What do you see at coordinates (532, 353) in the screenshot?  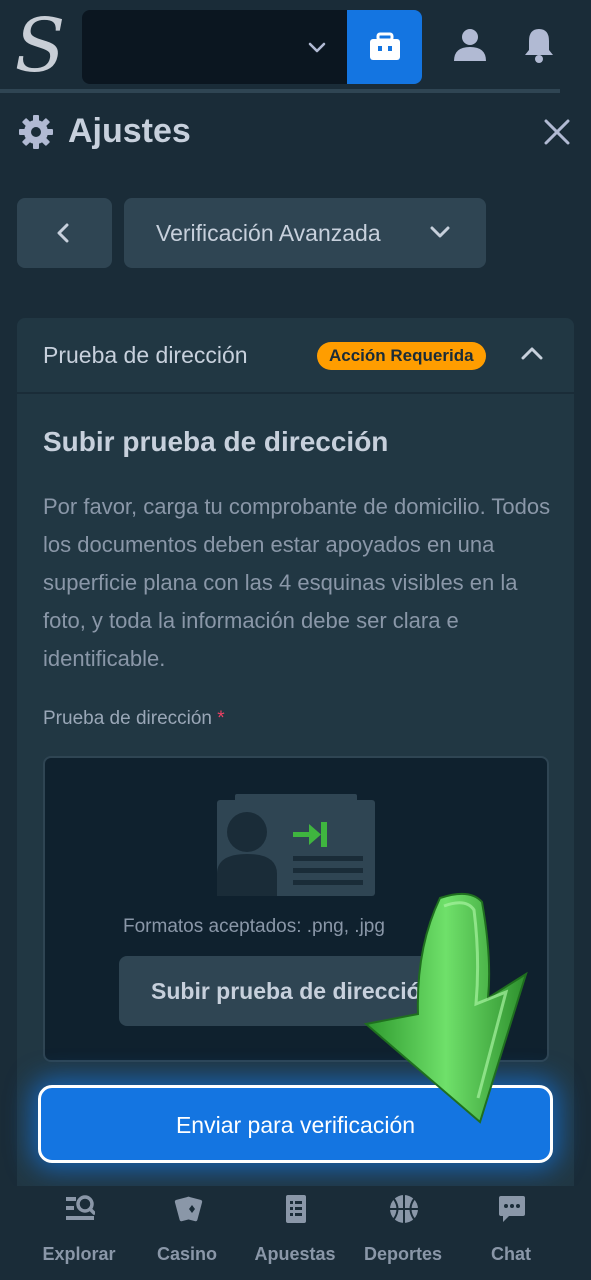 I see `chevron-up-icon` at bounding box center [532, 353].